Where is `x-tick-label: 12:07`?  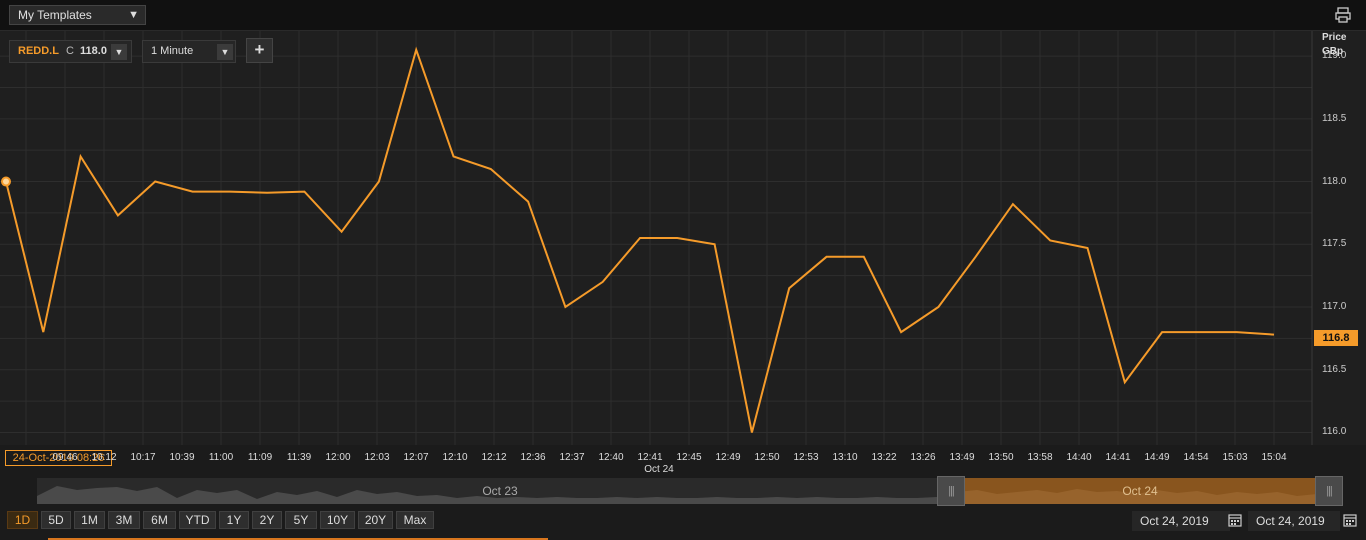
x-tick-label: 12:07 is located at coordinates (416, 457).